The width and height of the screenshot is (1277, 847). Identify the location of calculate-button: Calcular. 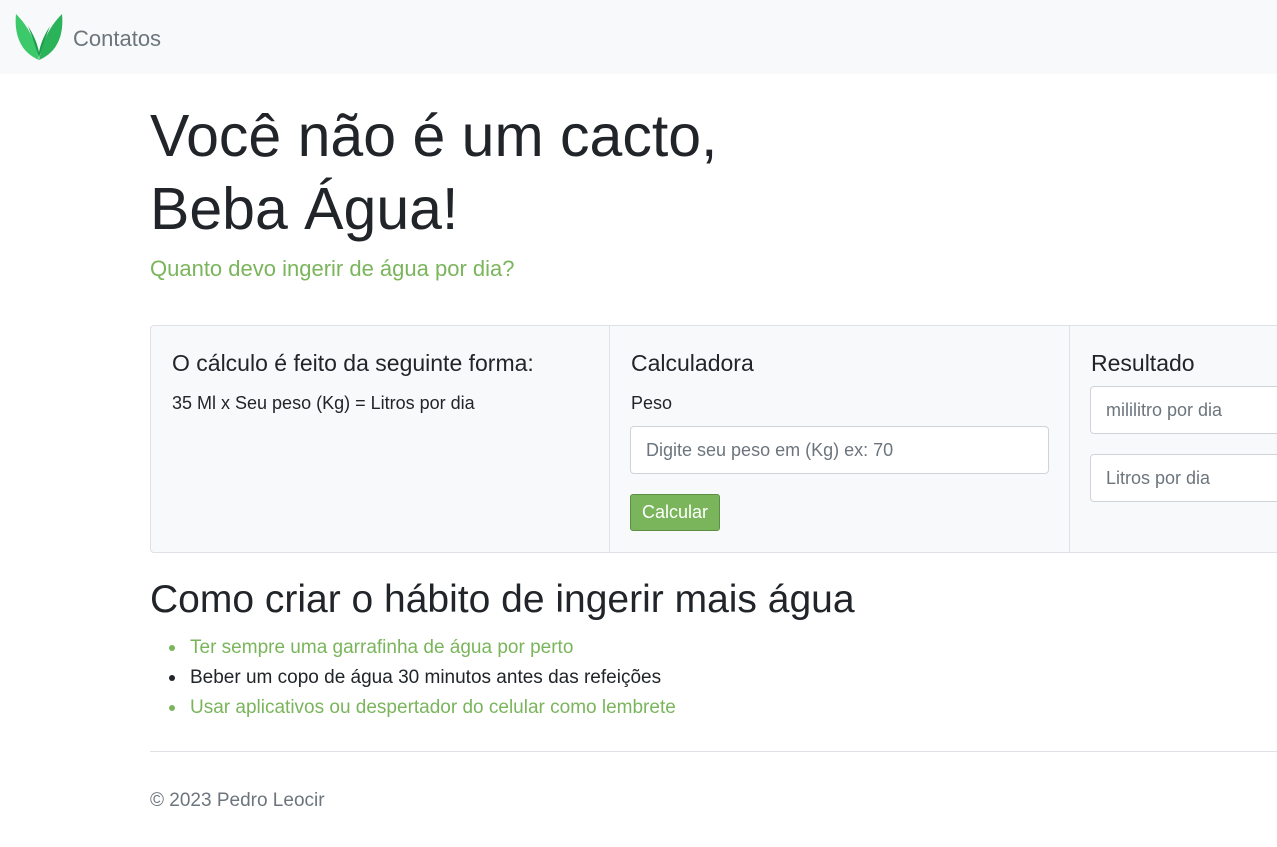
(675, 512).